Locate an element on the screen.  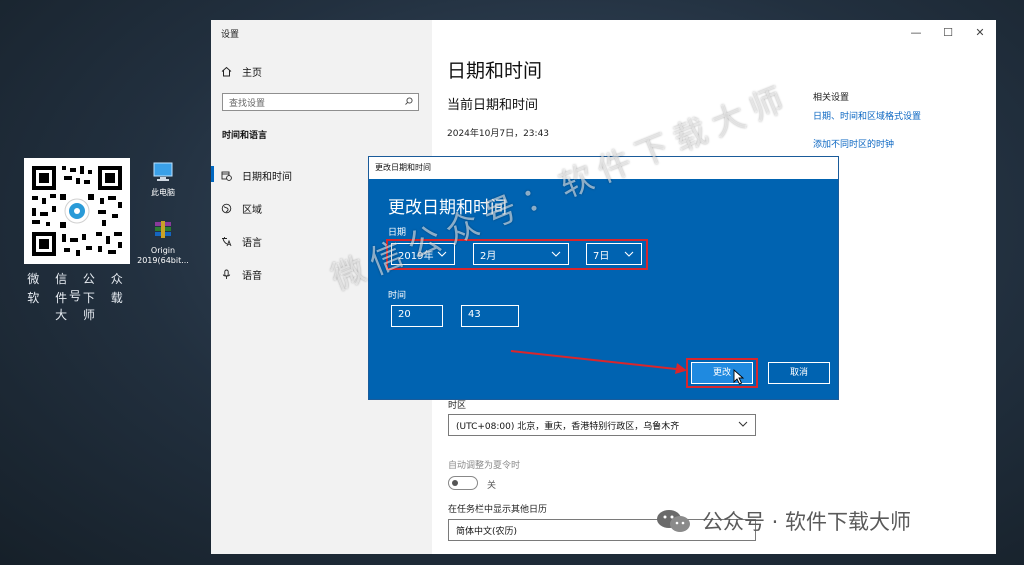
current-date-heading: 当前日期和时间 is located at coordinates (493, 105).